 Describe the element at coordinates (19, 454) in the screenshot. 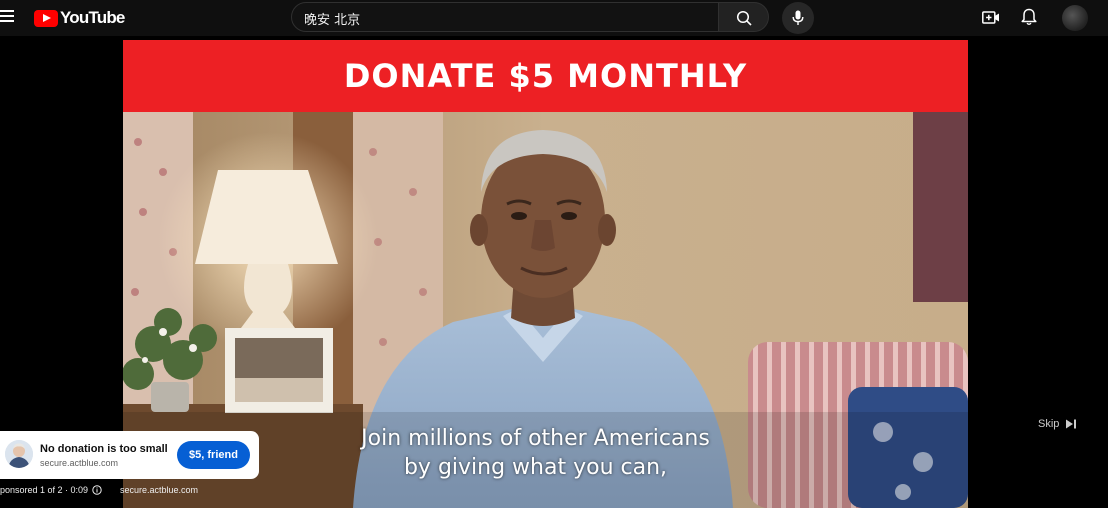

I see `advertiser-avatar` at that location.